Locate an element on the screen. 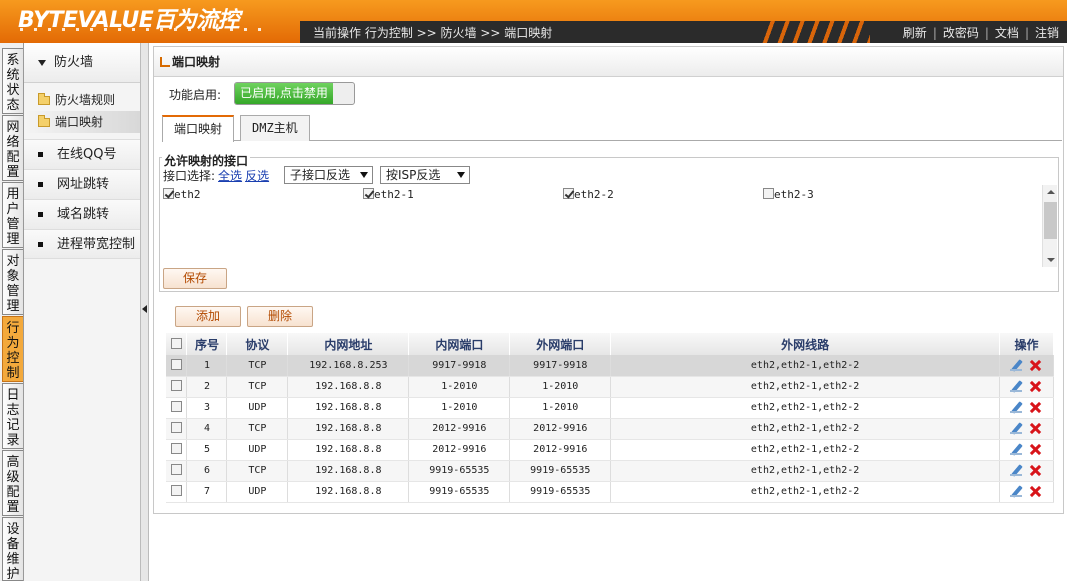 This screenshot has width=1067, height=582. interface-checkbox-eth2-2: eth2-2 is located at coordinates (588, 194).